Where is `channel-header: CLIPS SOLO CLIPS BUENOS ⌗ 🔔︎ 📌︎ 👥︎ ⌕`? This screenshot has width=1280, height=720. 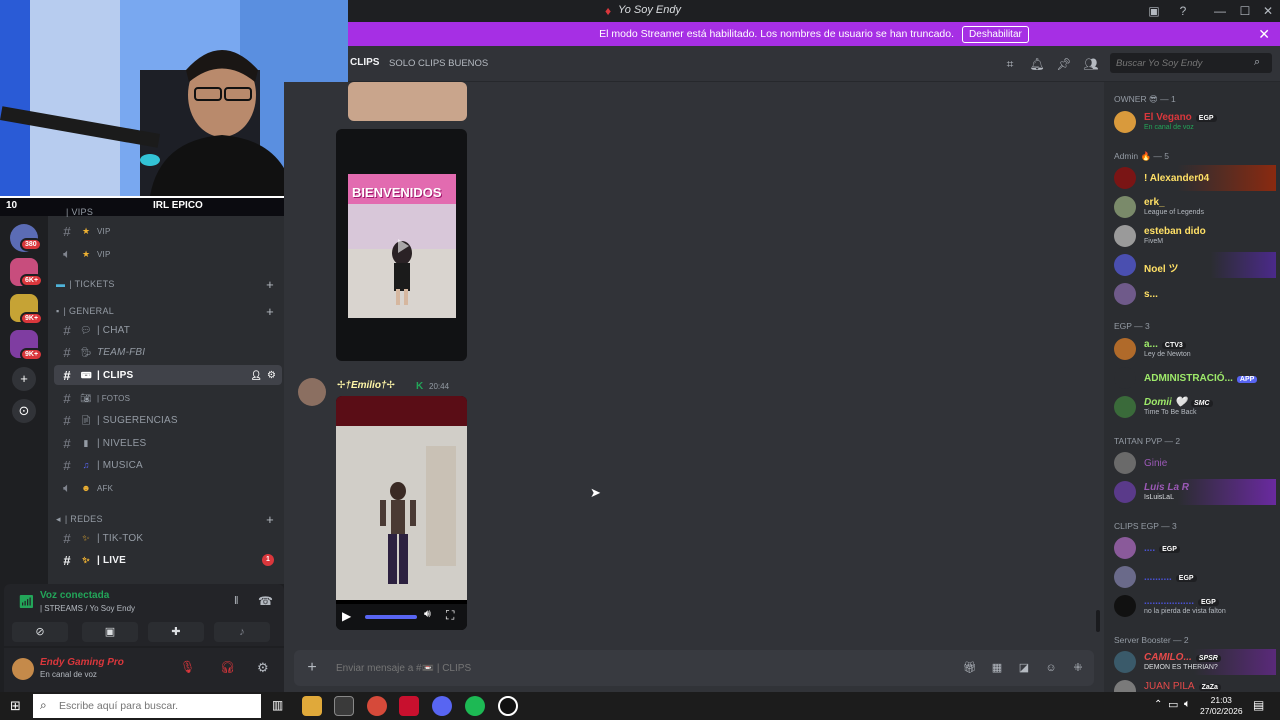
channel-header: CLIPS SOLO CLIPS BUENOS ⌗ 🔔︎ 📌︎ 👥︎ ⌕ is located at coordinates (814, 64).